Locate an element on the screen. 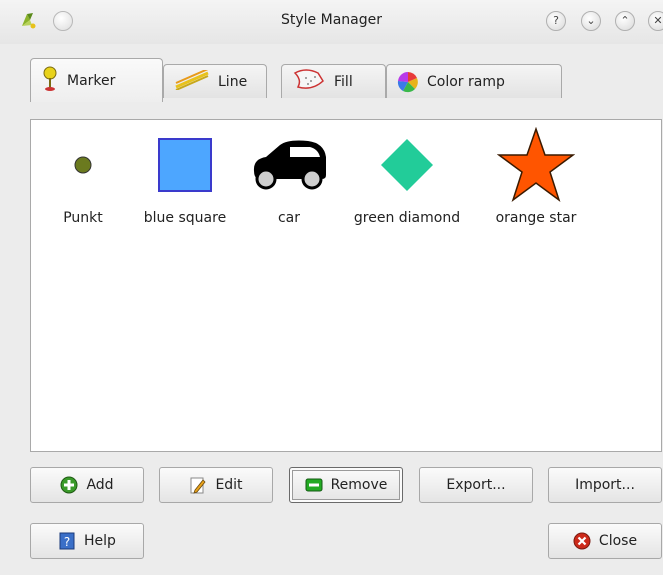 The image size is (663, 575). list-item-punkt: Punkt is located at coordinates (83, 178).